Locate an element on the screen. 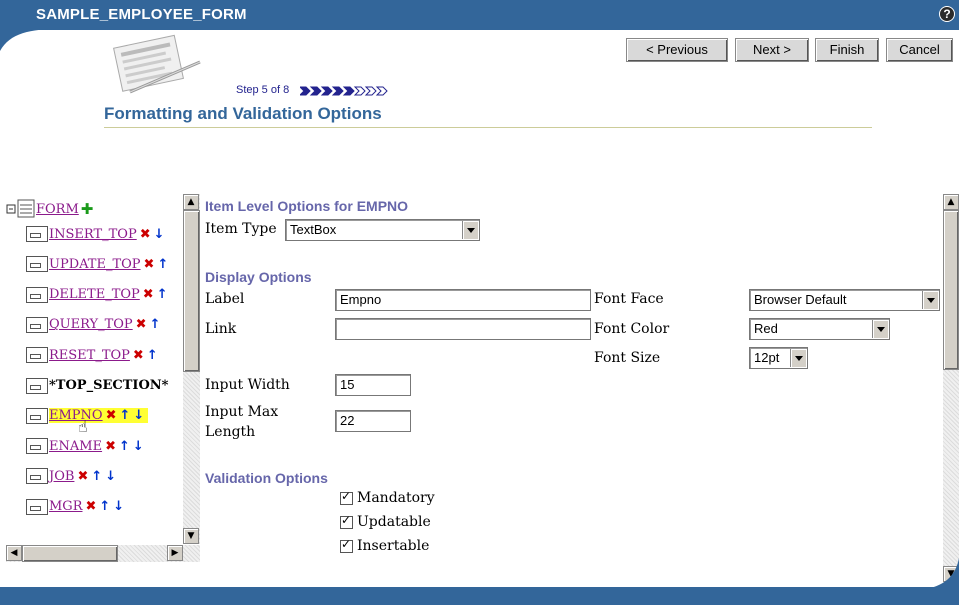  finish-button: Finish is located at coordinates (847, 50).